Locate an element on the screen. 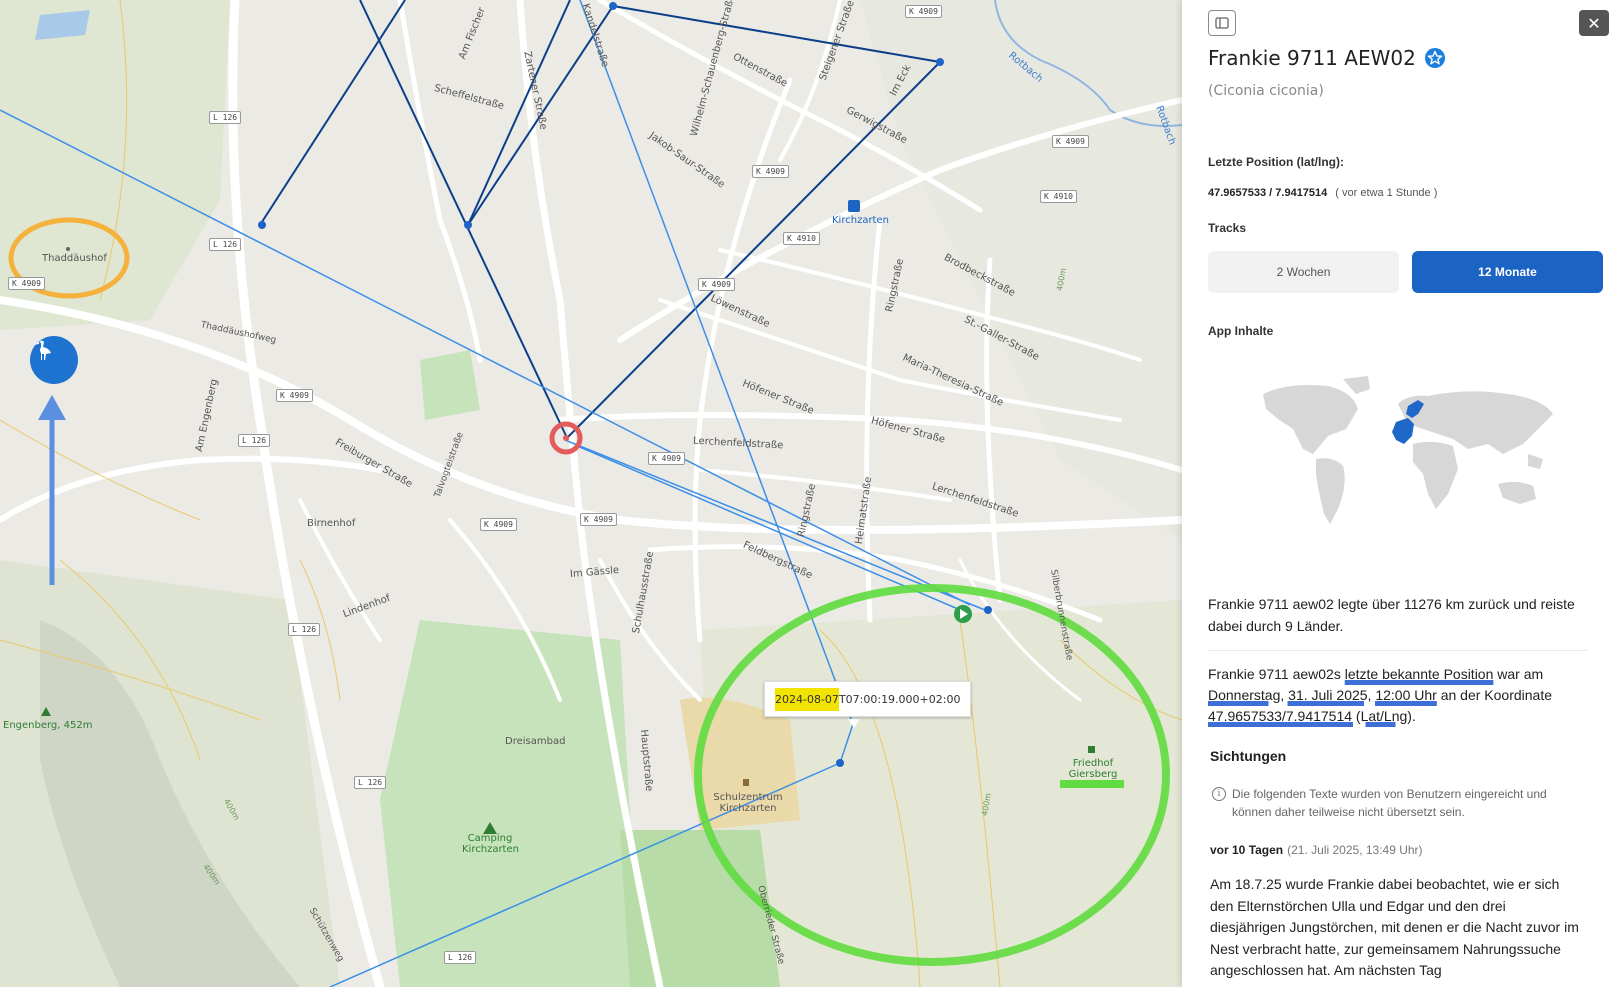 The image size is (1615, 987). last-position-date: Donnerstag, 31. Juli 2025, 12:00 Uhr is located at coordinates (1322, 695).